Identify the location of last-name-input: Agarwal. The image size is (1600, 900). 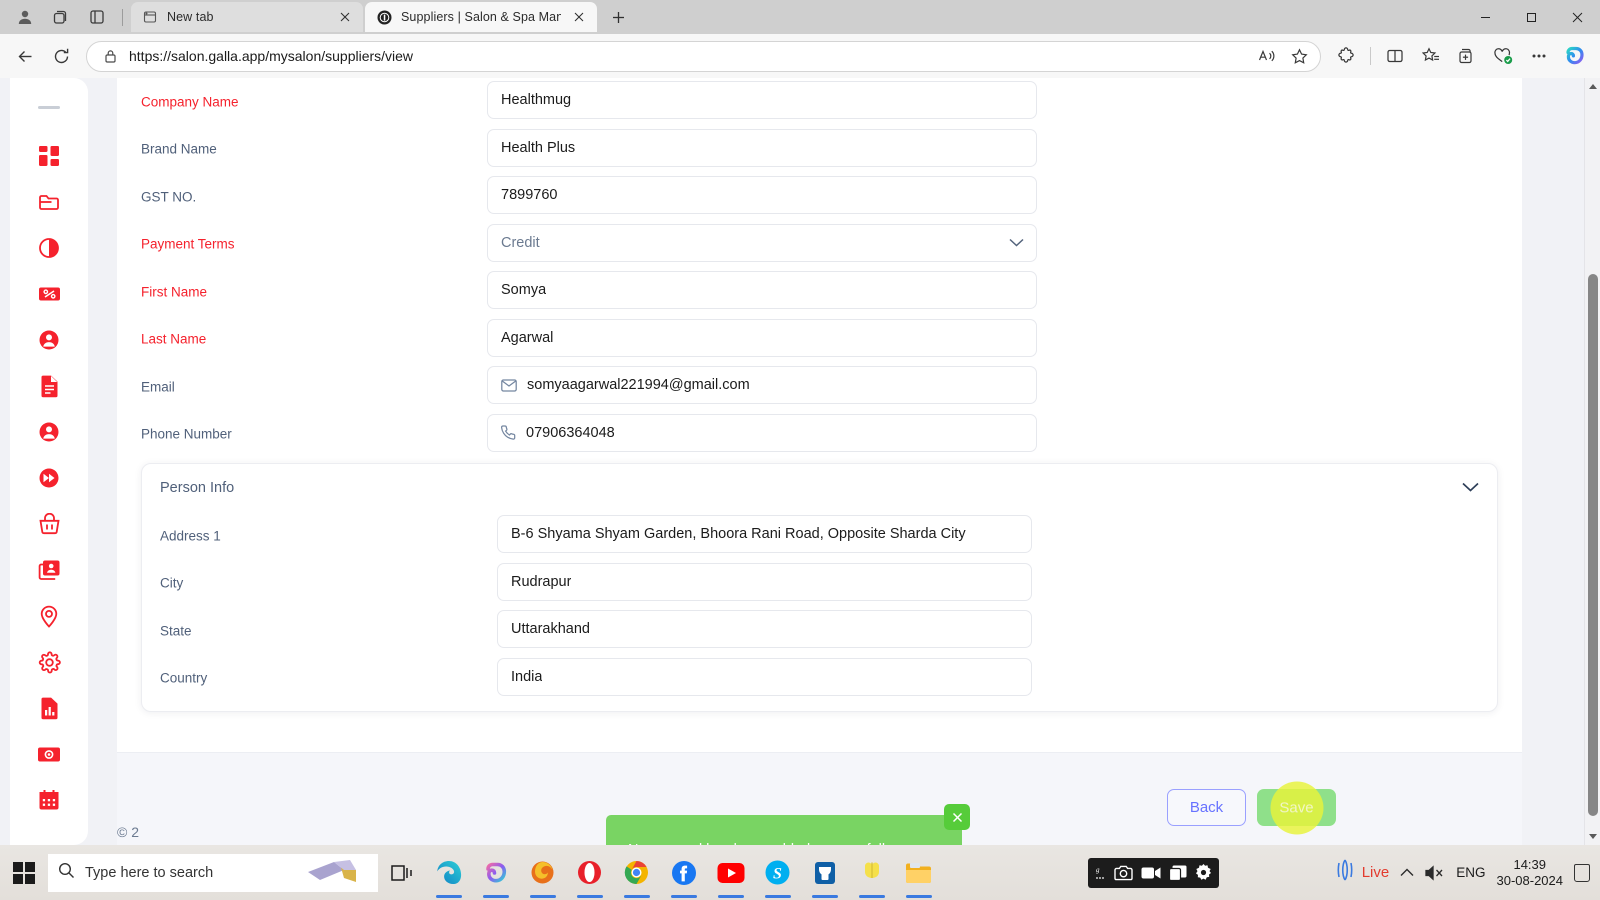
(762, 337).